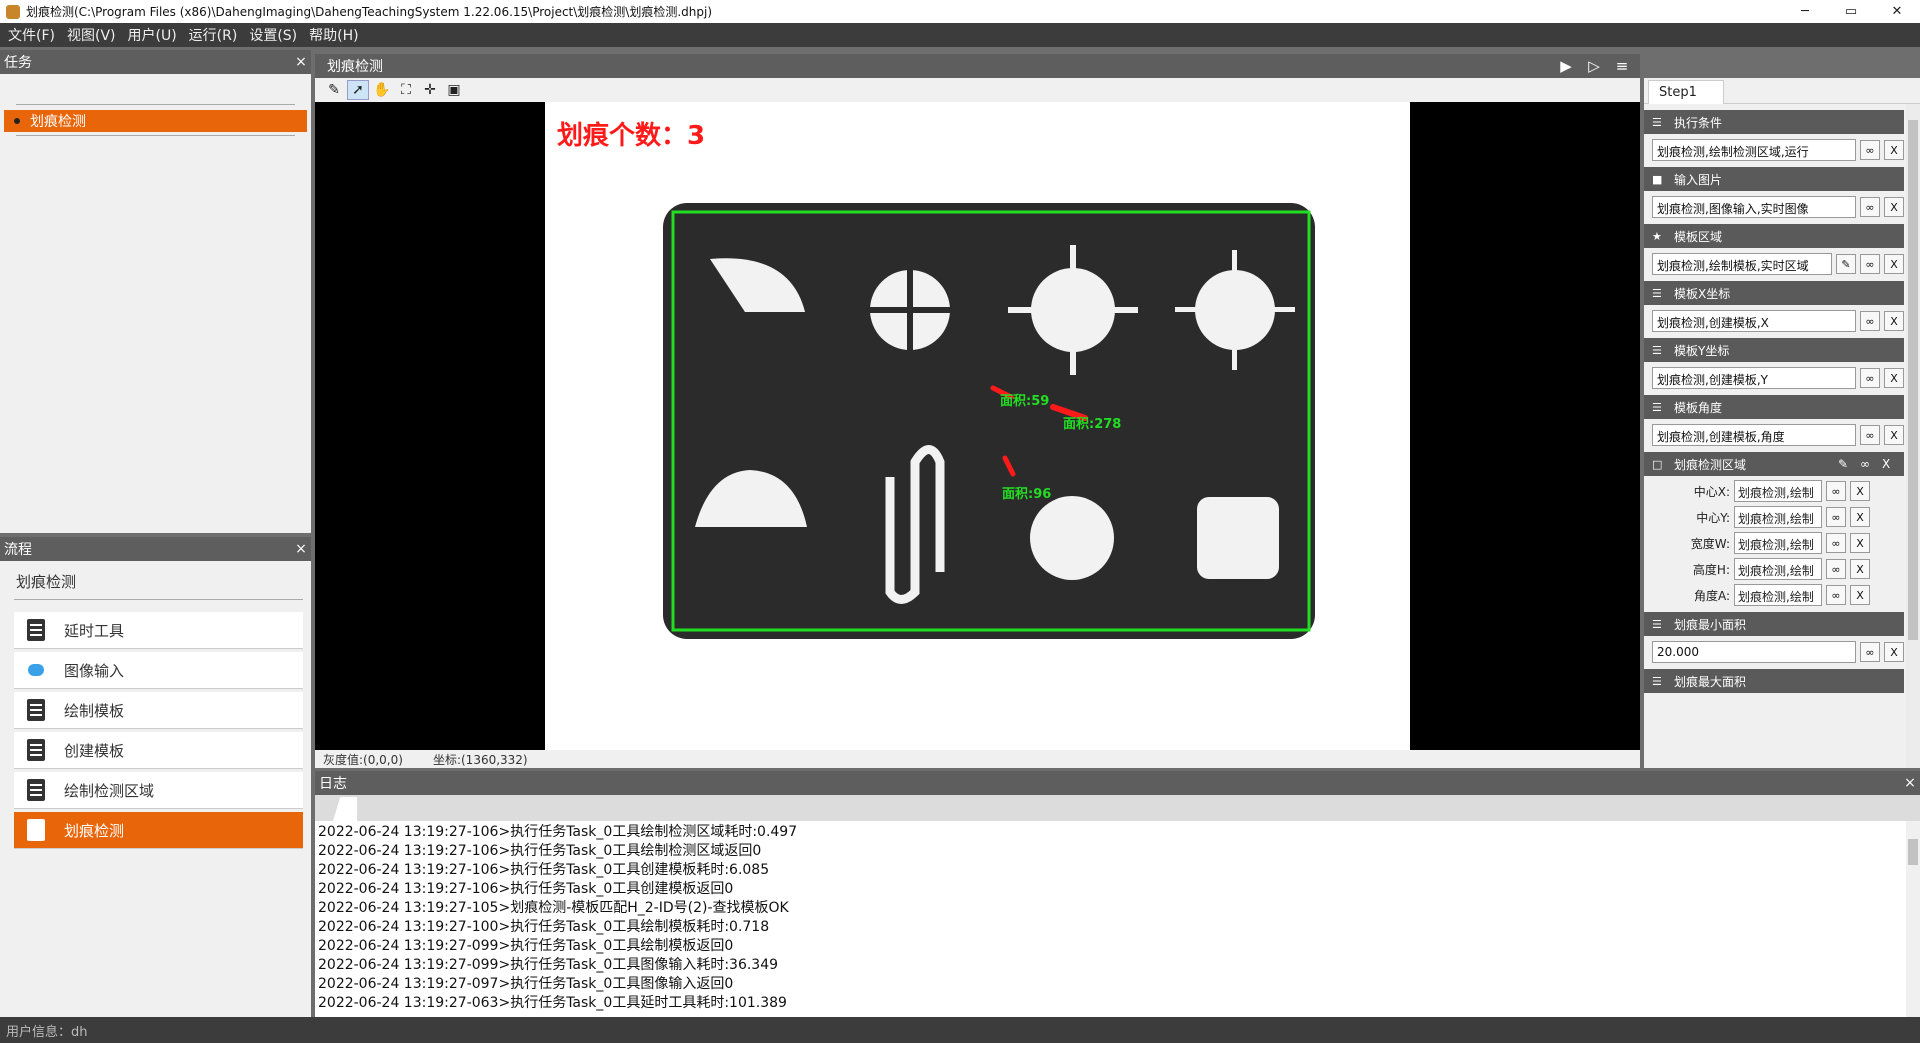 The height and width of the screenshot is (1043, 1920). Describe the element at coordinates (1774, 464) in the screenshot. I see `section-scratch-region: □ 划痕检测区域 ✎ ∞ X` at that location.